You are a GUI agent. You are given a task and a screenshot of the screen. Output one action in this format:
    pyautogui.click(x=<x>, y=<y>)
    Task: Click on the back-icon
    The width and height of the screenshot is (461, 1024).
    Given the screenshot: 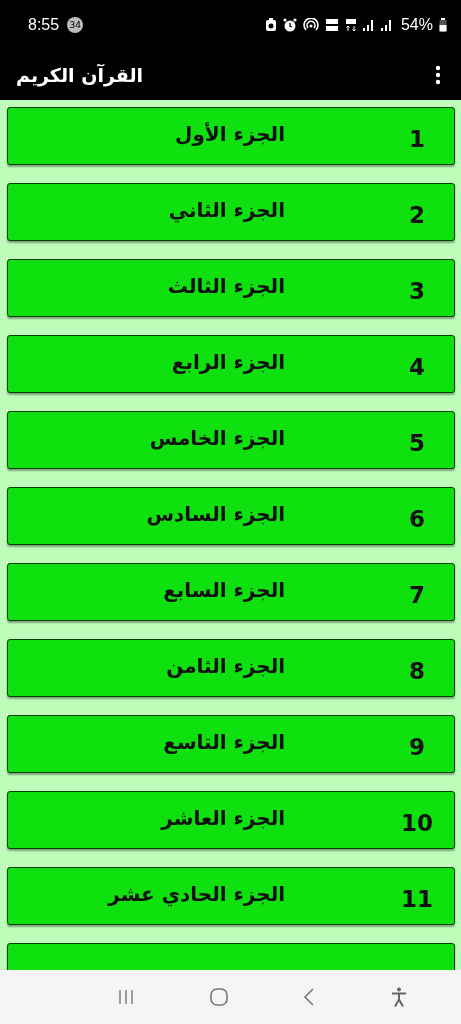 What is the action you would take?
    pyautogui.click(x=309, y=997)
    